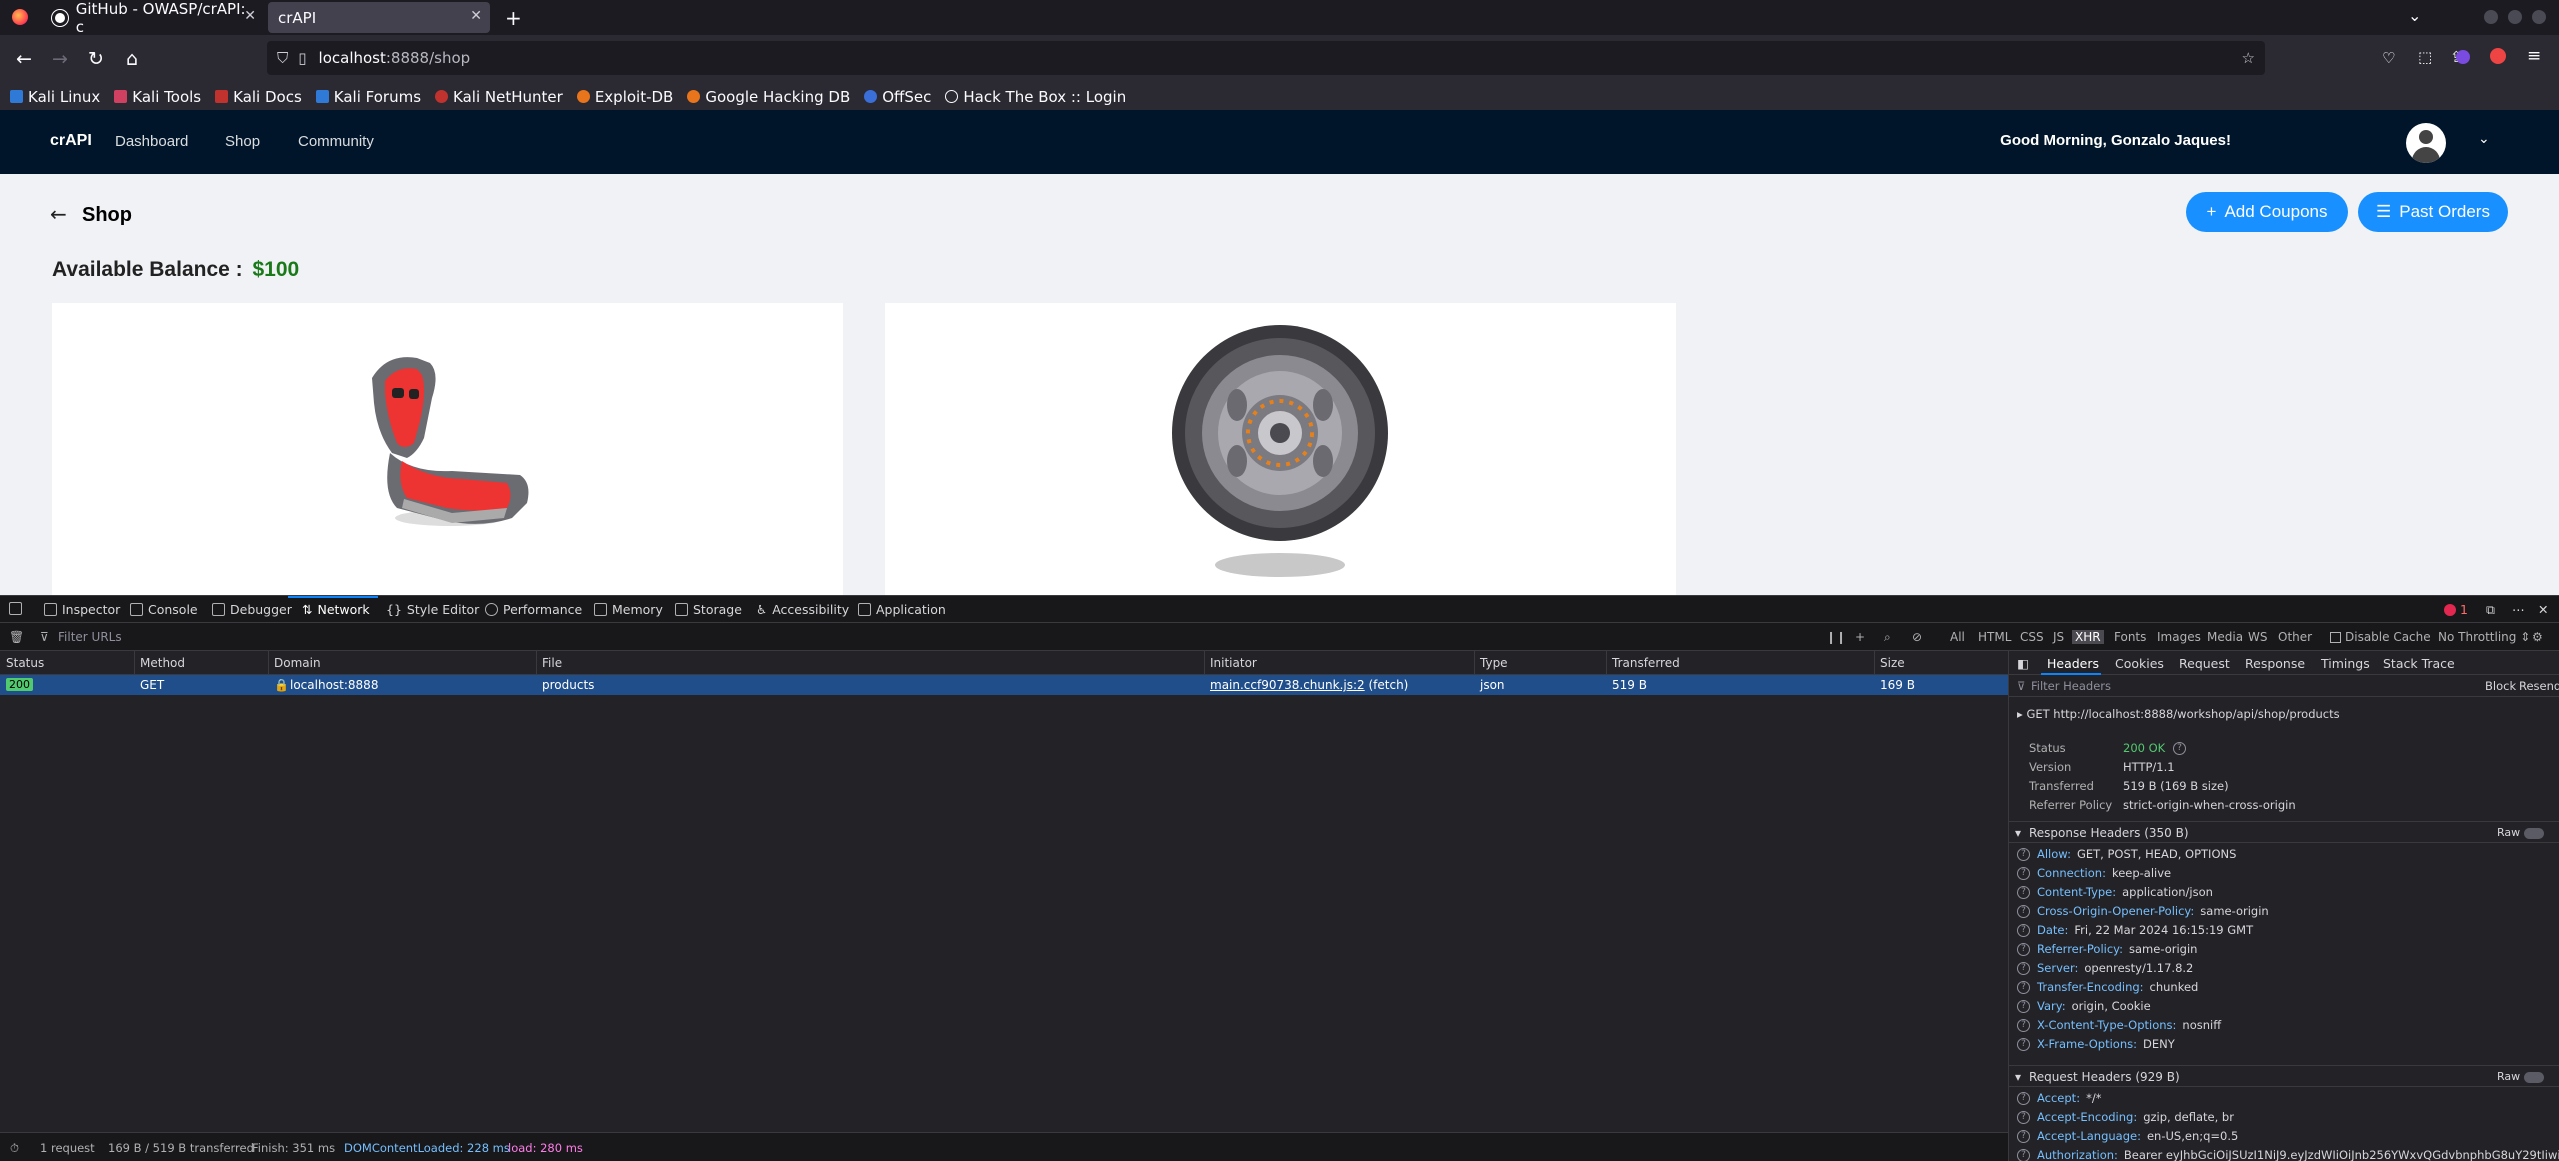  I want to click on home-icon: ⌂, so click(132, 59).